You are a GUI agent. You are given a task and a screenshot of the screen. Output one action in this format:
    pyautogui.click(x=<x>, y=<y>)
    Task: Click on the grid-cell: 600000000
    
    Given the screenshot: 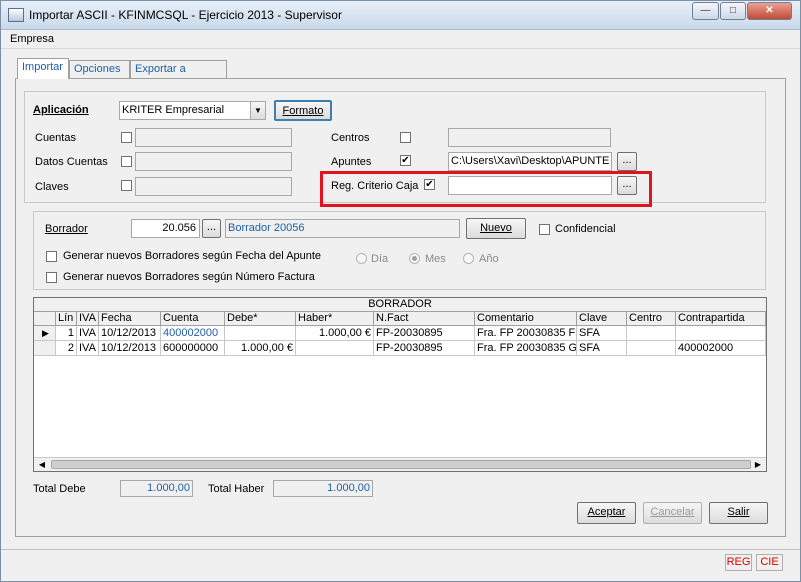 What is the action you would take?
    pyautogui.click(x=193, y=348)
    